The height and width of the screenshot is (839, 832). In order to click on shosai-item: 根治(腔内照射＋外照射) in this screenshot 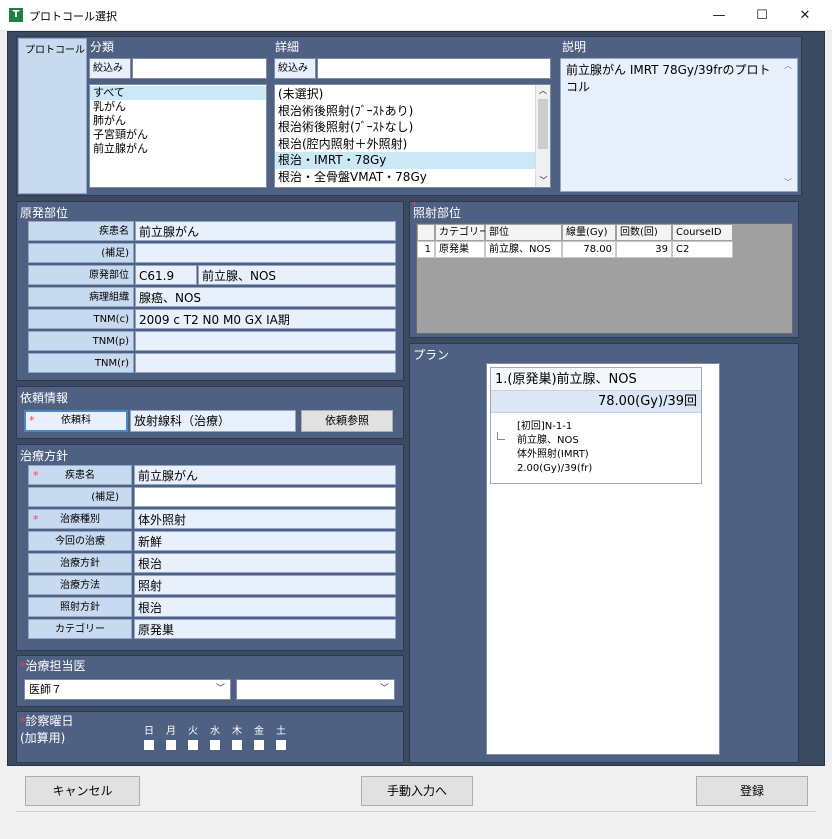, I will do `click(405, 144)`.